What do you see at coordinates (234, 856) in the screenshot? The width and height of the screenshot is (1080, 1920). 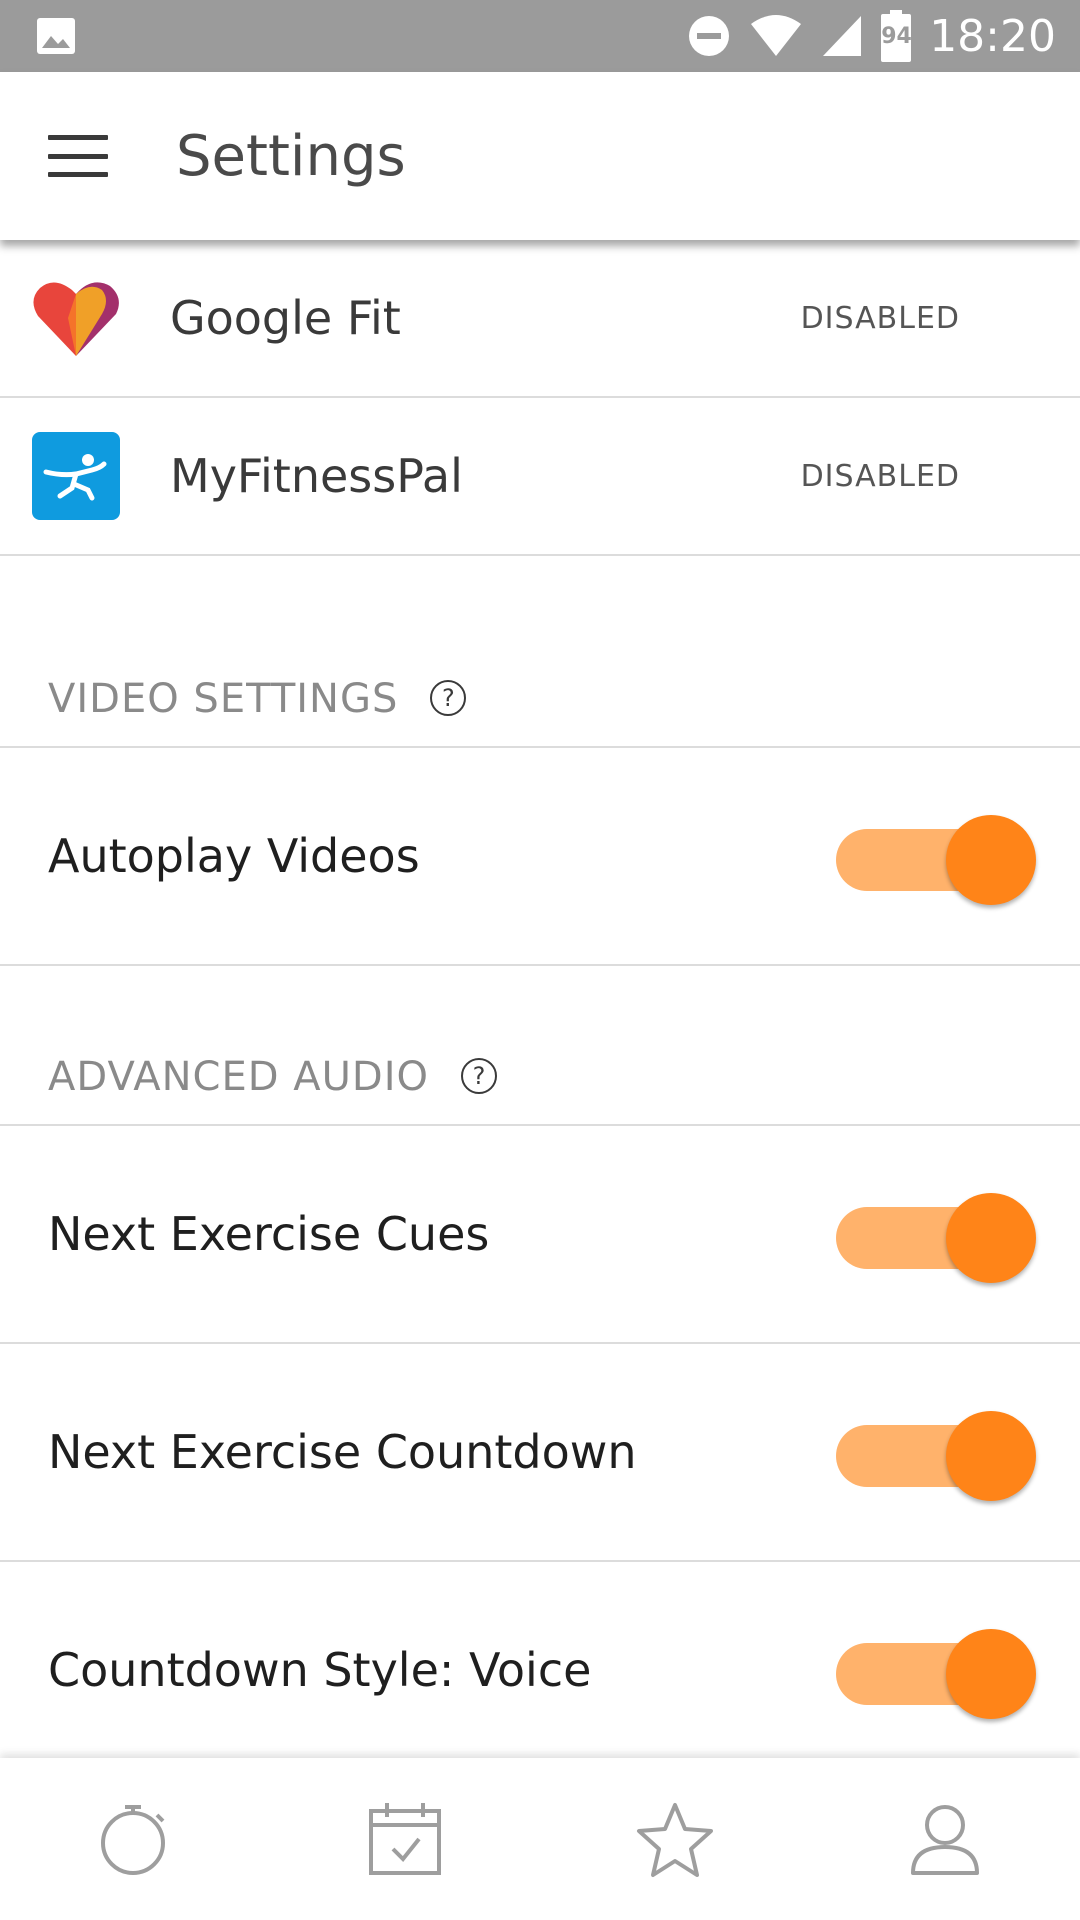 I see `setting-label: Autoplay Videos` at bounding box center [234, 856].